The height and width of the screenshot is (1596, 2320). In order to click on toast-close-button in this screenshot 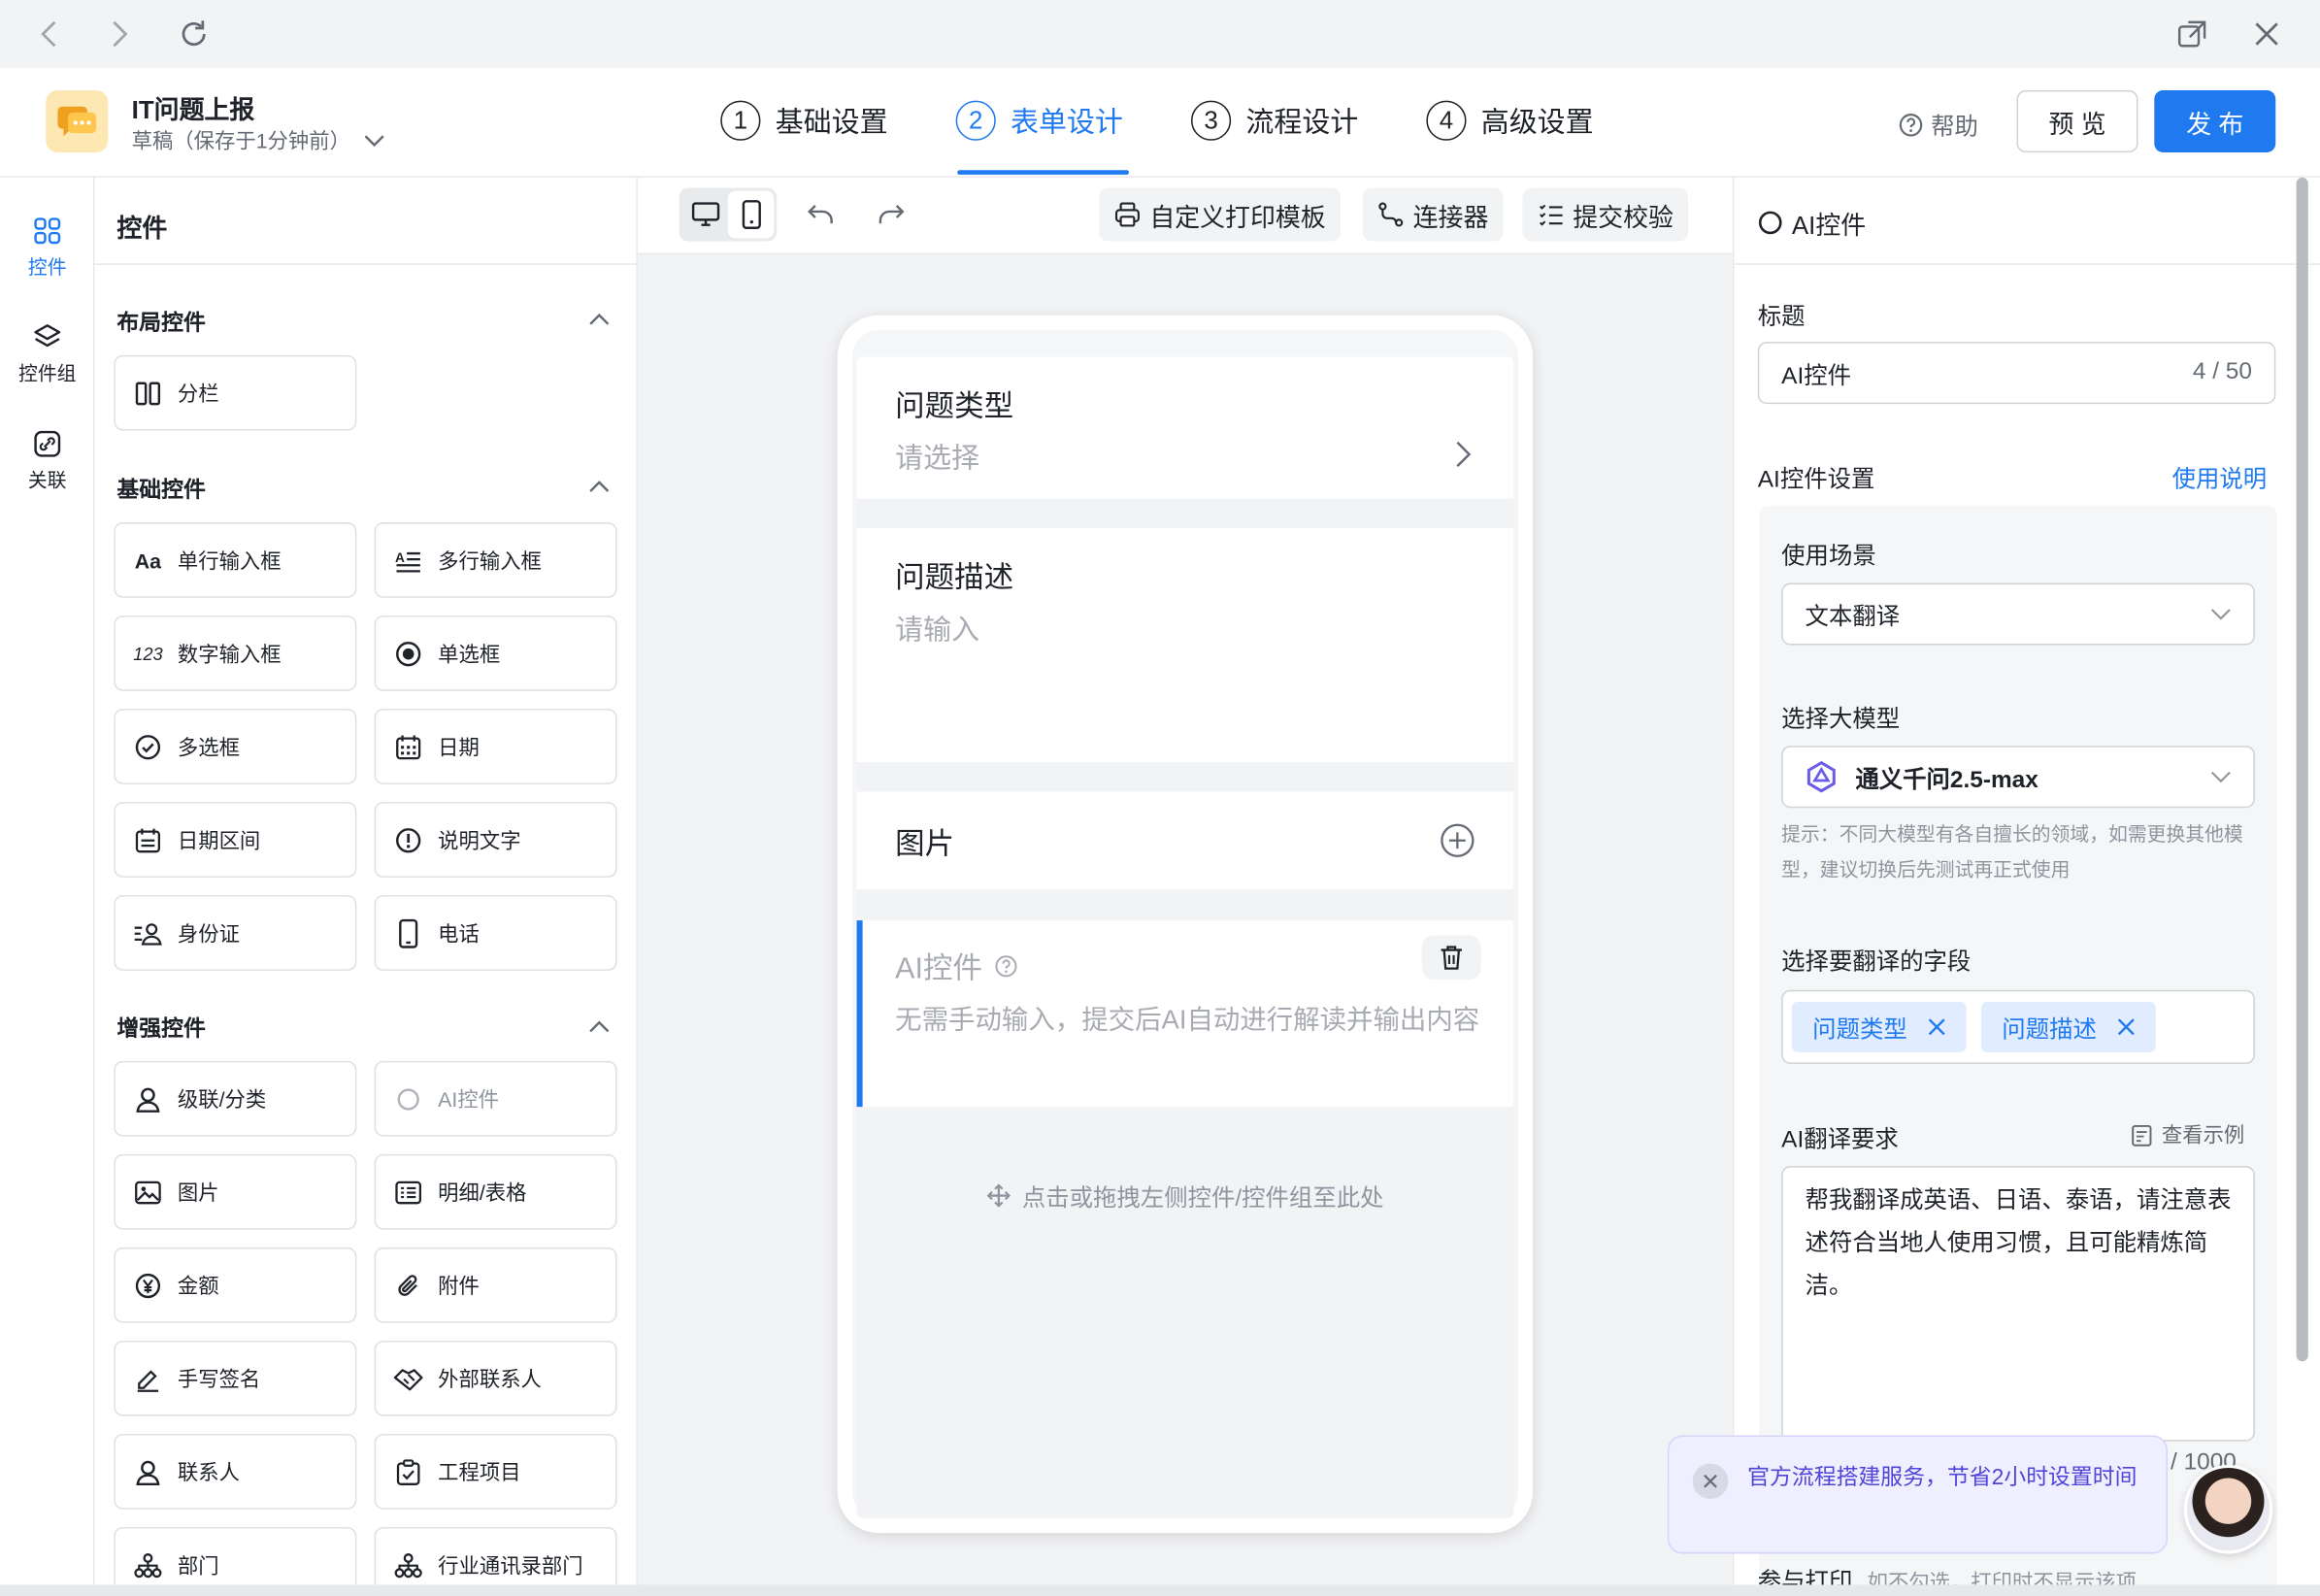, I will do `click(1710, 1482)`.